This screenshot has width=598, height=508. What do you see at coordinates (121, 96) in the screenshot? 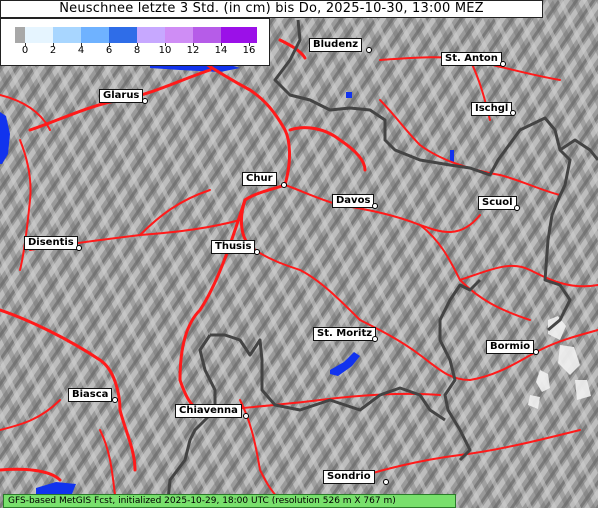
I see `place-label-glarus: Glarus` at bounding box center [121, 96].